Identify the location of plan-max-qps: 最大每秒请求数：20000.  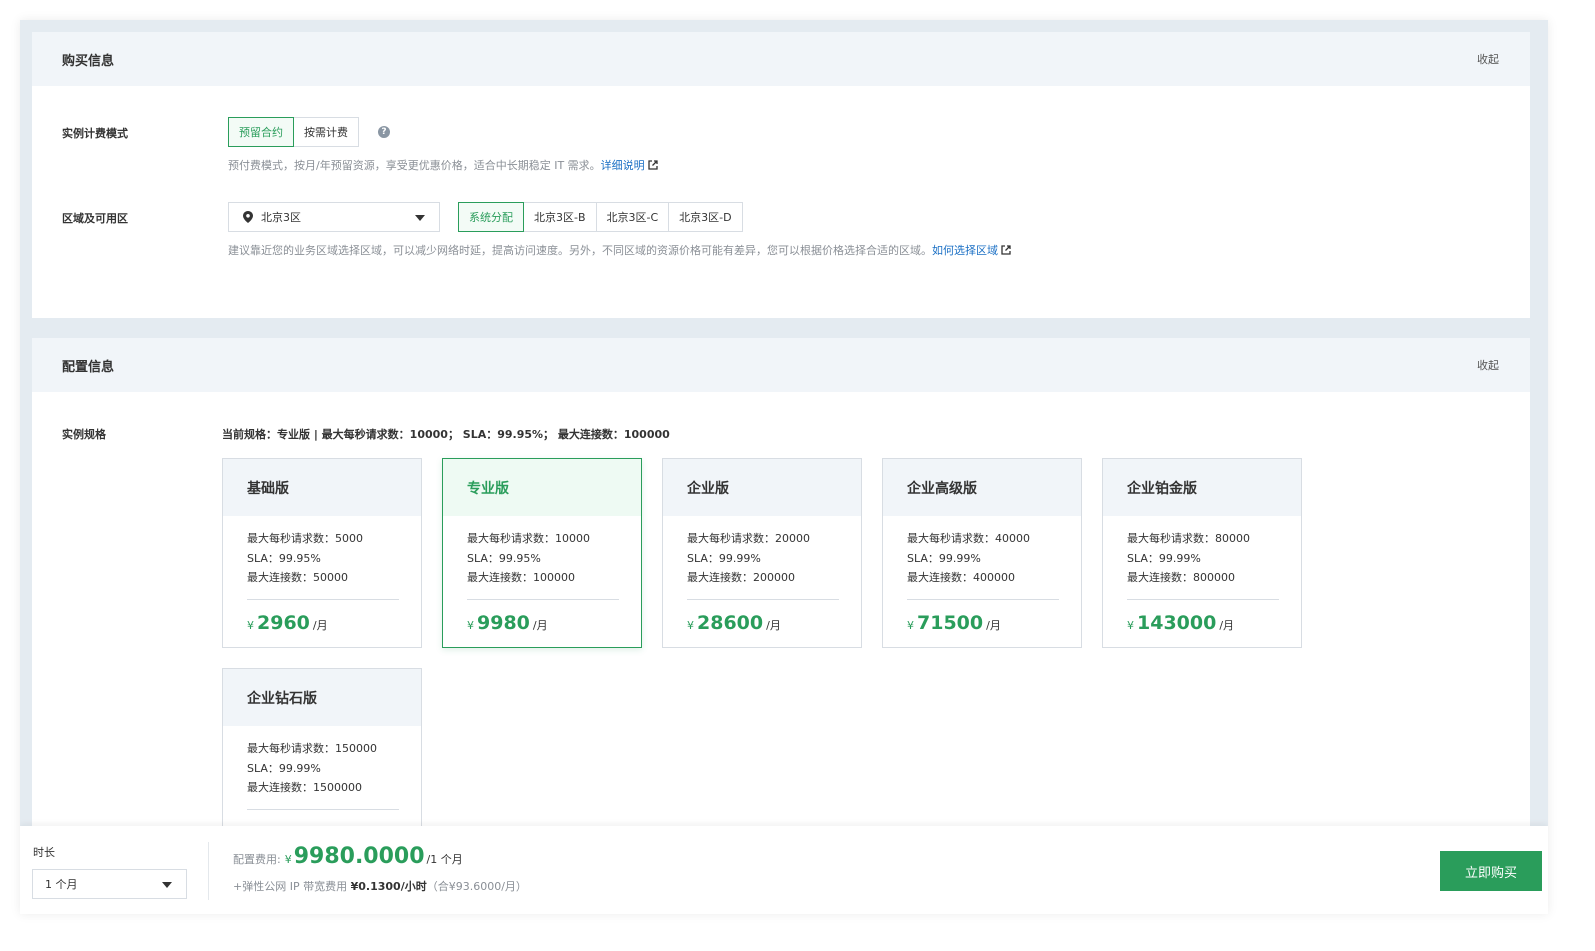
(748, 538).